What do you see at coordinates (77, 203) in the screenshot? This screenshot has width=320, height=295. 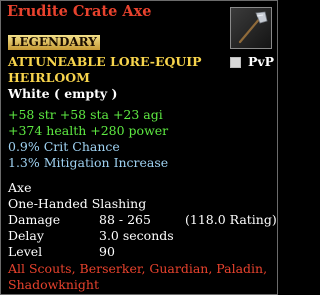 I see `weapon-slot: One-Handed Slashing` at bounding box center [77, 203].